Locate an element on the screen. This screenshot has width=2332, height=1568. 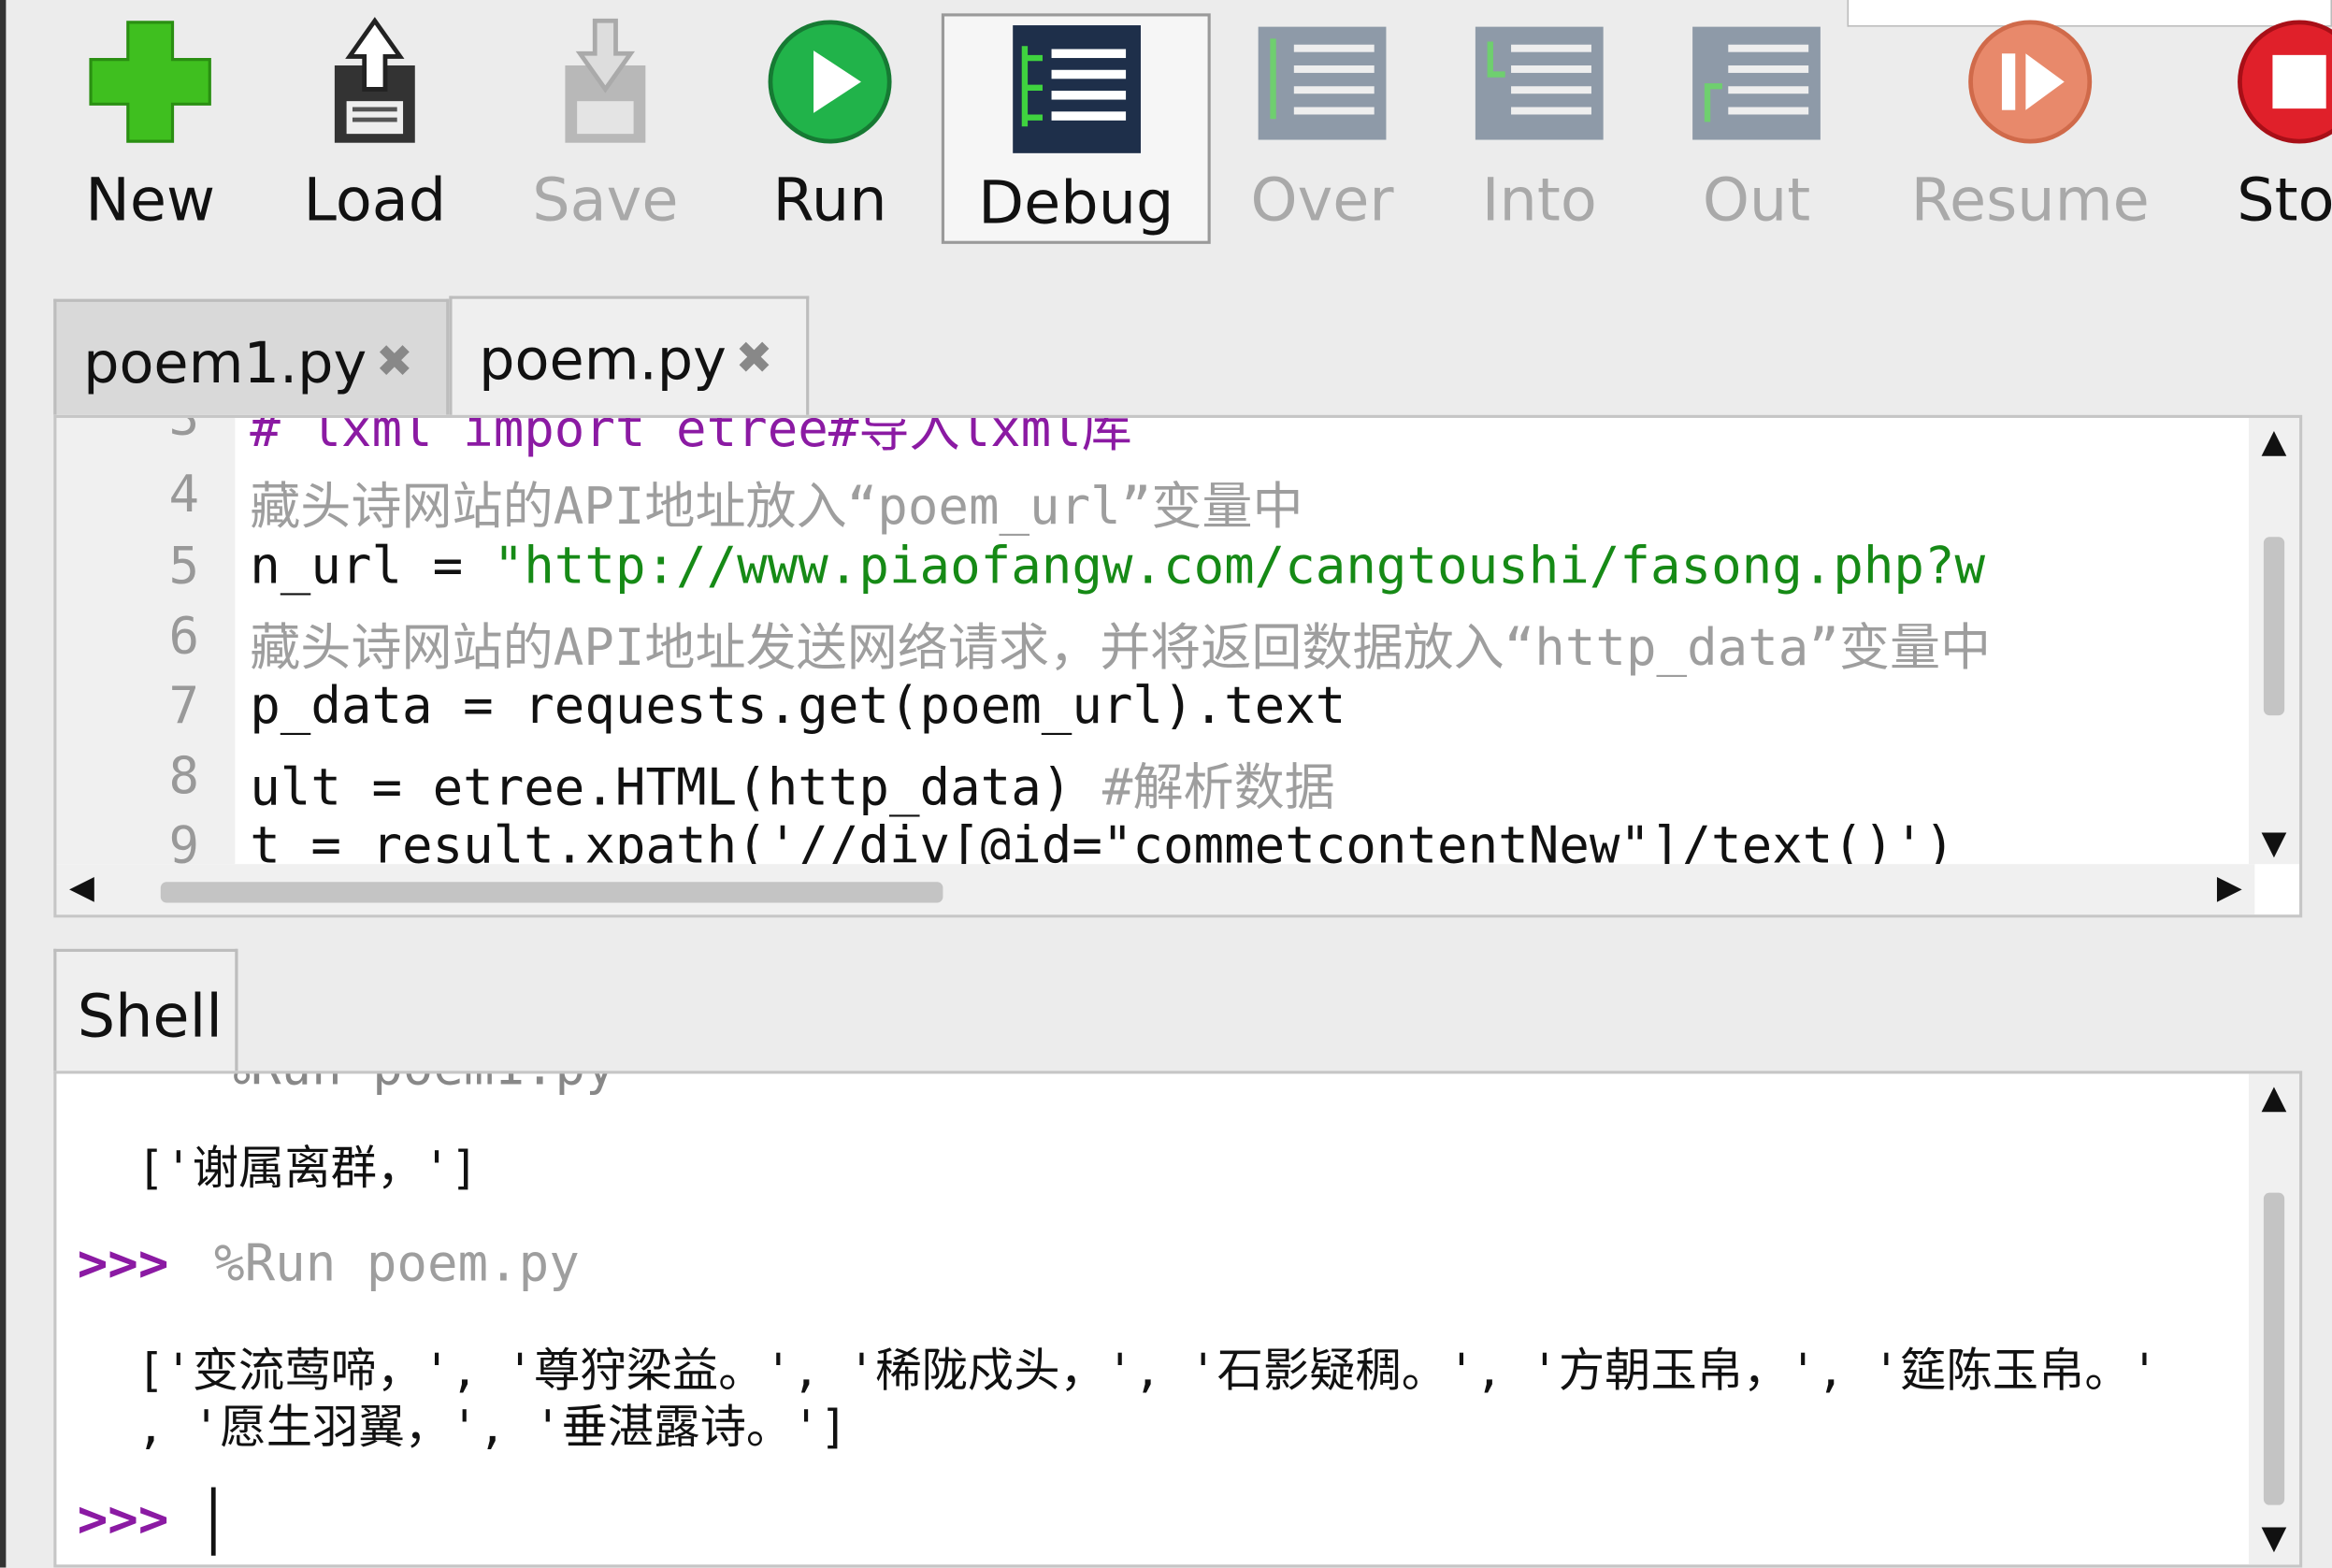
step-over-button: Over is located at coordinates (1322, 130).